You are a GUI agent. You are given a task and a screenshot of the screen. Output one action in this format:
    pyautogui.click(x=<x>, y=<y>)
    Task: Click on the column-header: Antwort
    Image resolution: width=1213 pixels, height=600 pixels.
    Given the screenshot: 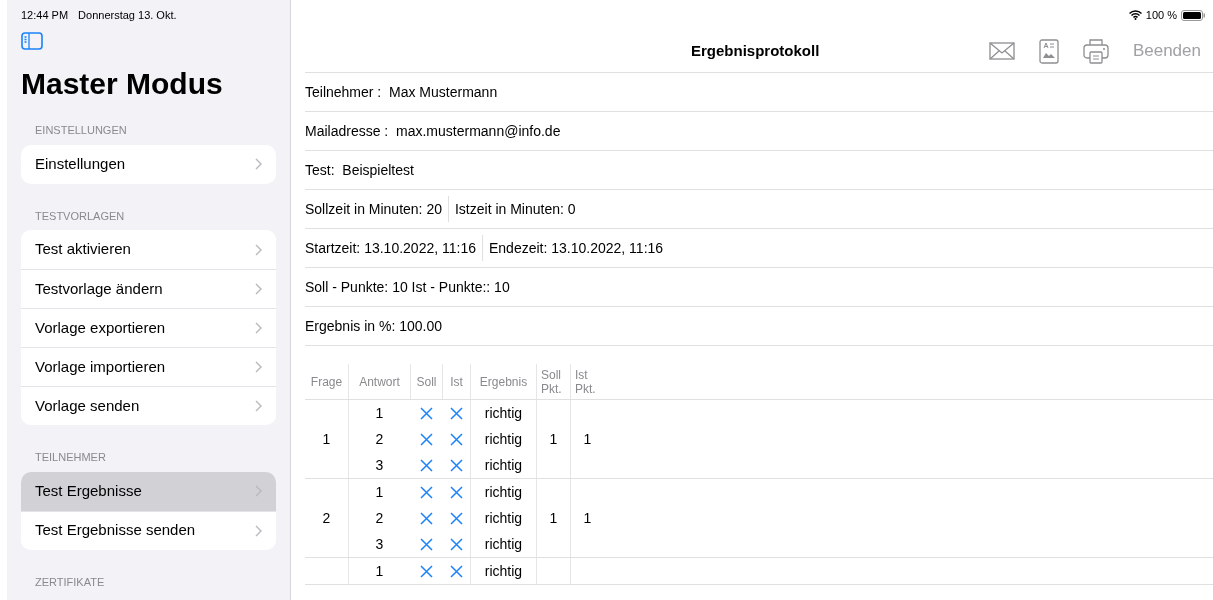 What is the action you would take?
    pyautogui.click(x=379, y=381)
    